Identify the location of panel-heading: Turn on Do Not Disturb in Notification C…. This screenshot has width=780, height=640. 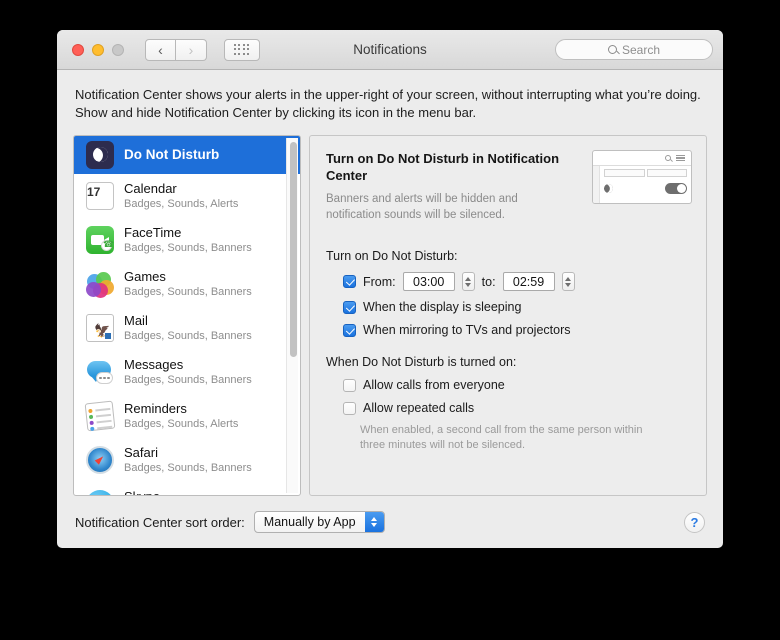
(443, 167).